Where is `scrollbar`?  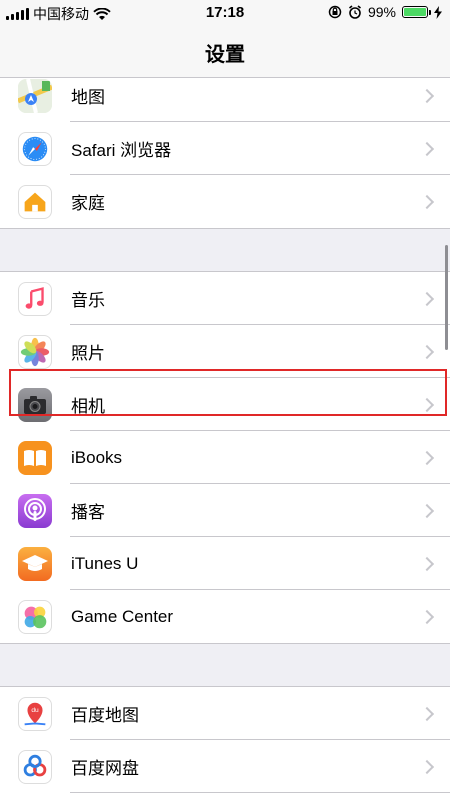 scrollbar is located at coordinates (446, 297).